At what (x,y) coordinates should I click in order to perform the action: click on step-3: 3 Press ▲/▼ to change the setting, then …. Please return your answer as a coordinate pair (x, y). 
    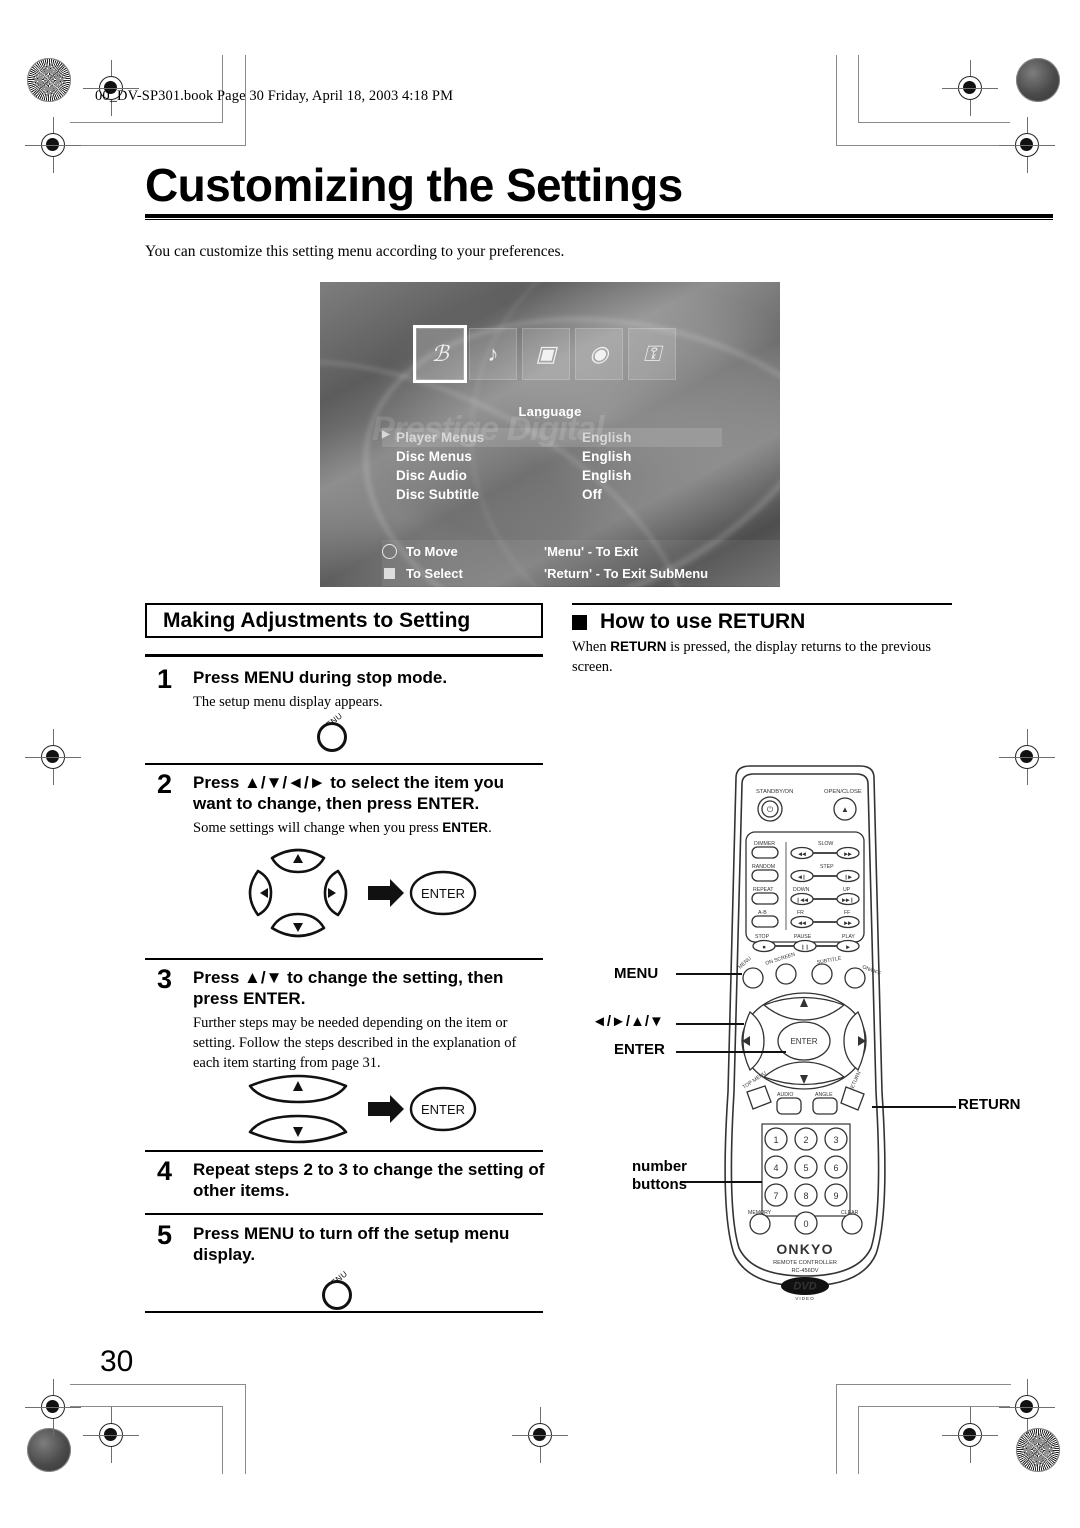
    Looking at the image, I should click on (345, 1018).